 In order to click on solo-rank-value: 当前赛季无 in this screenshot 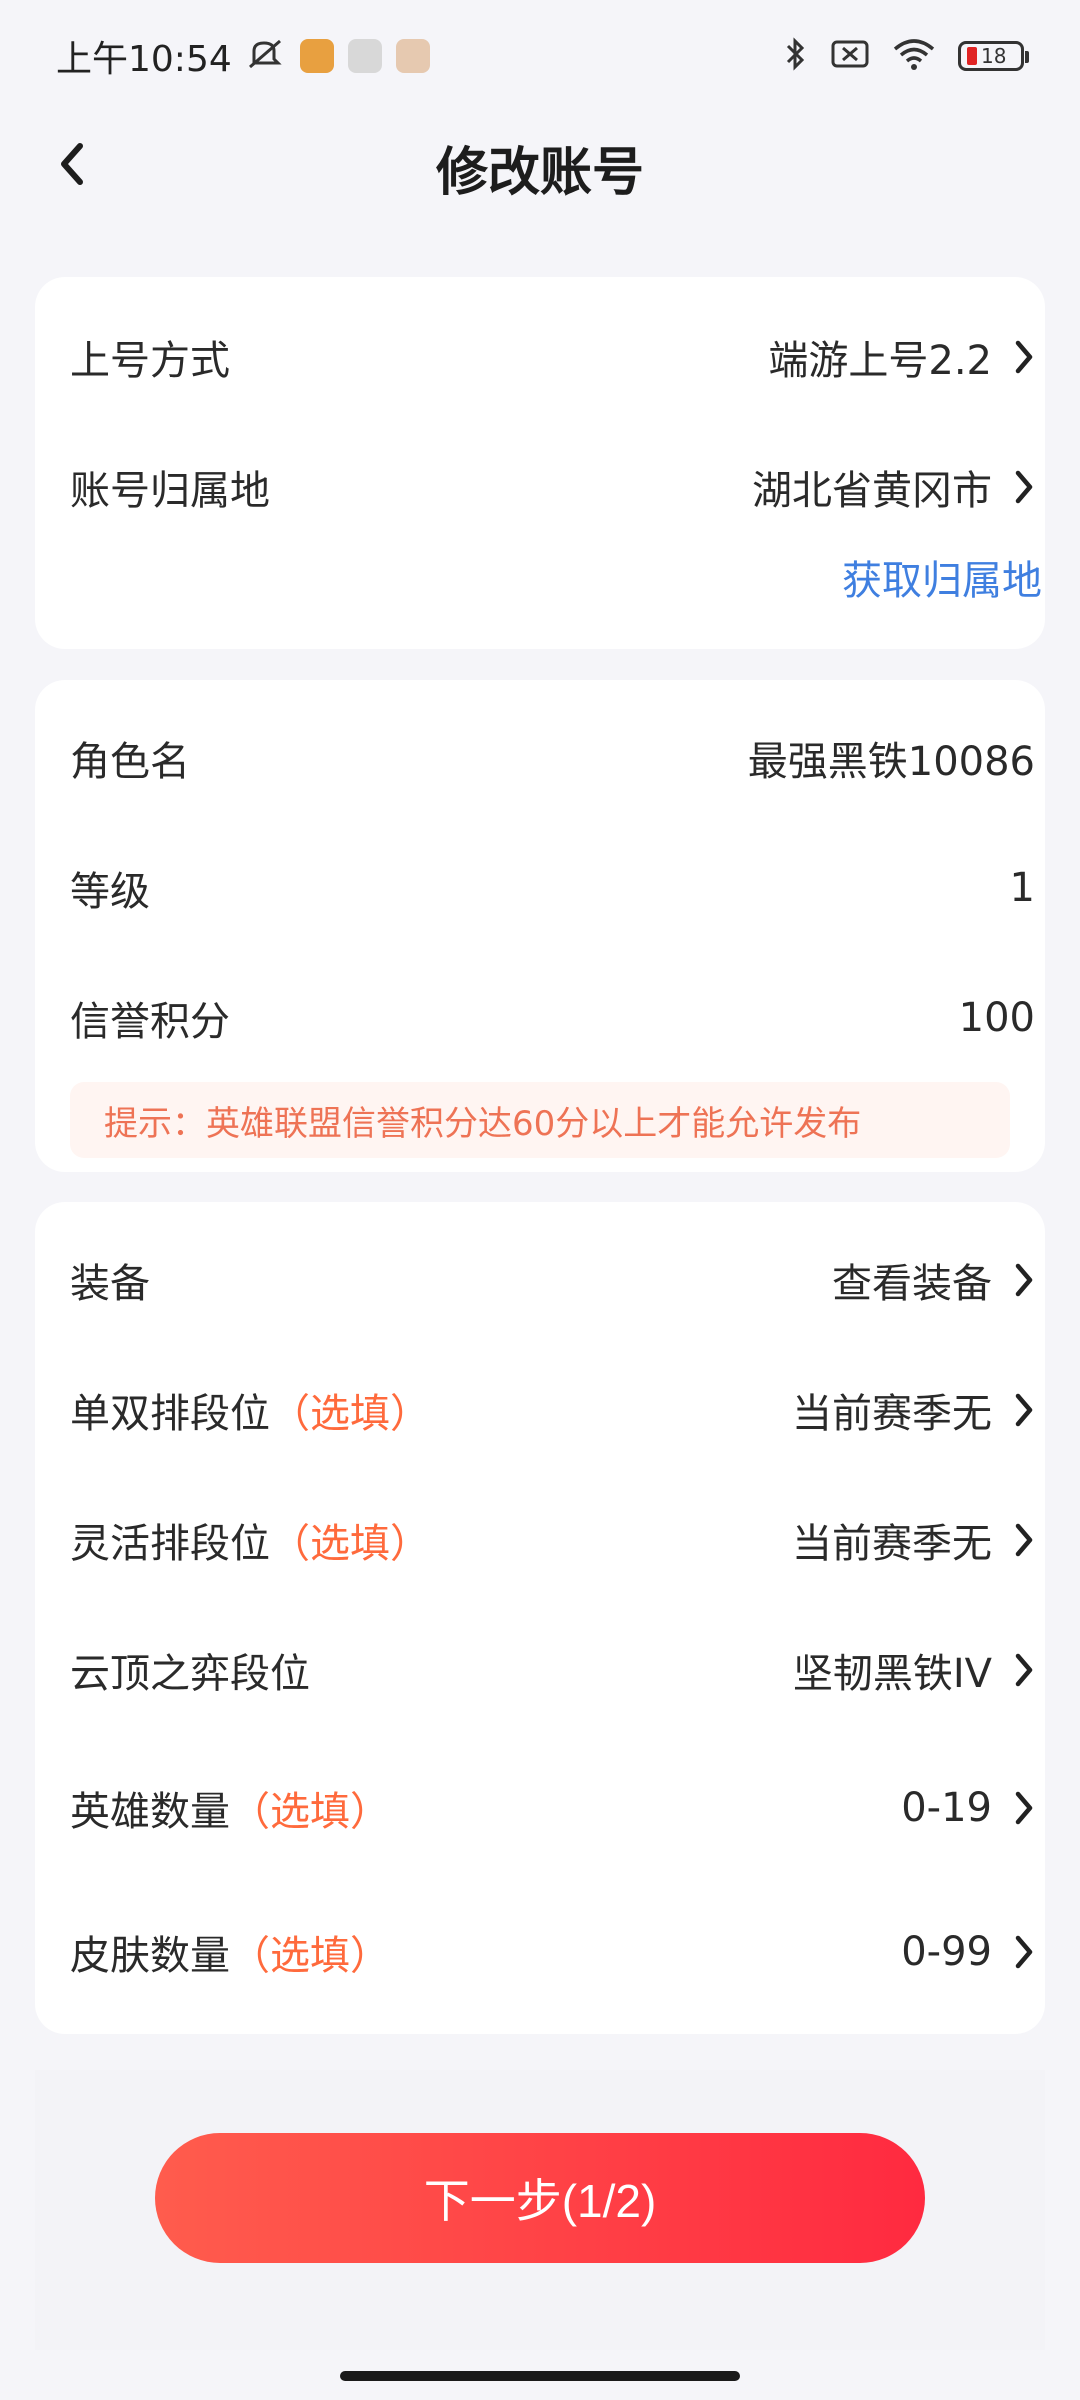, I will do `click(892, 1414)`.